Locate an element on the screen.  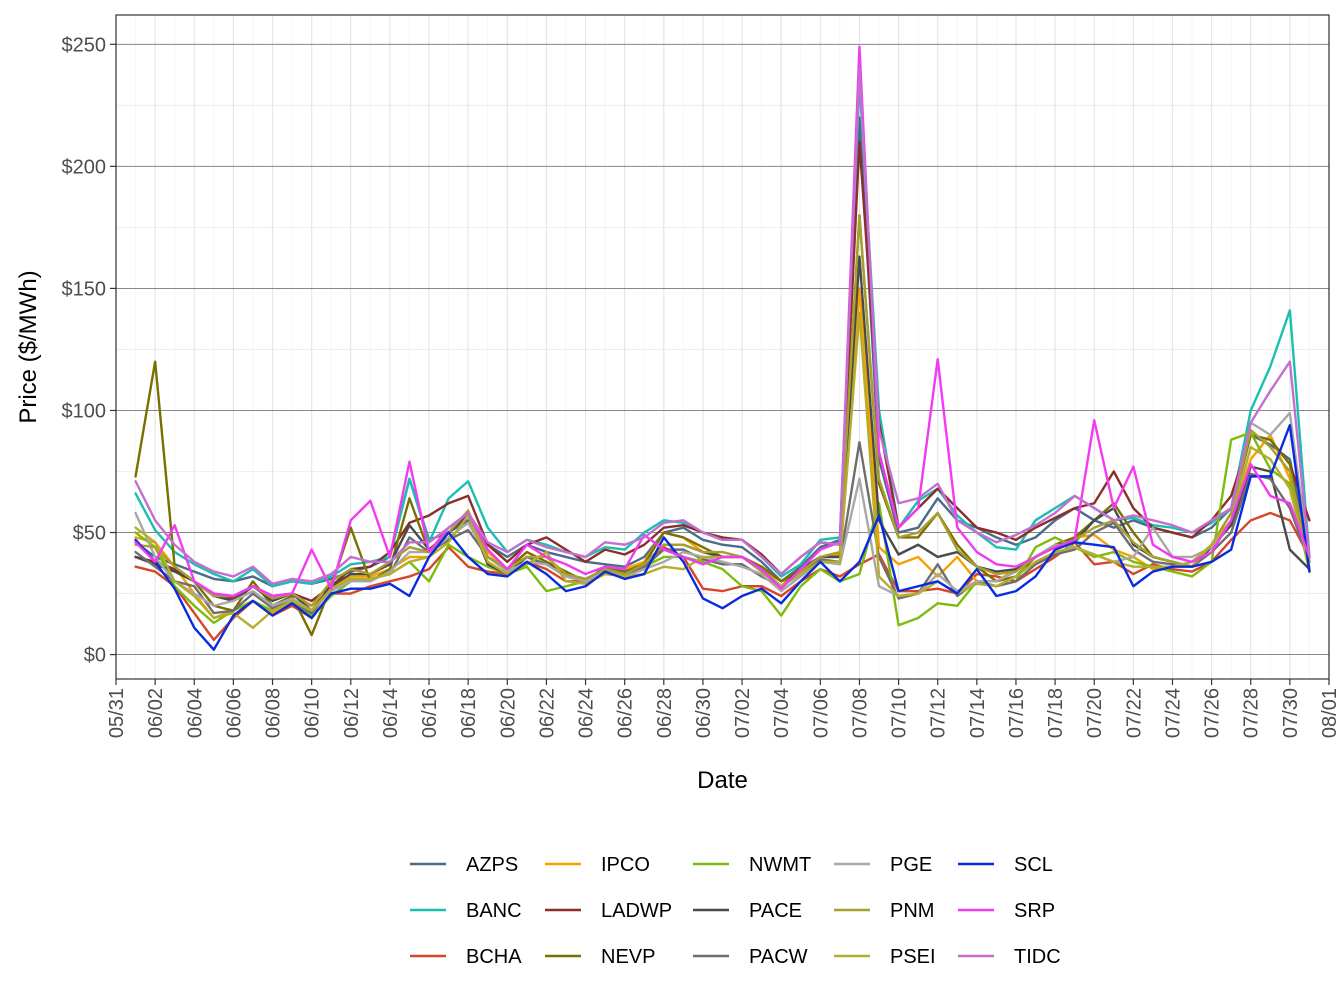
legend-label-nevp: NEVP is located at coordinates (628, 957).